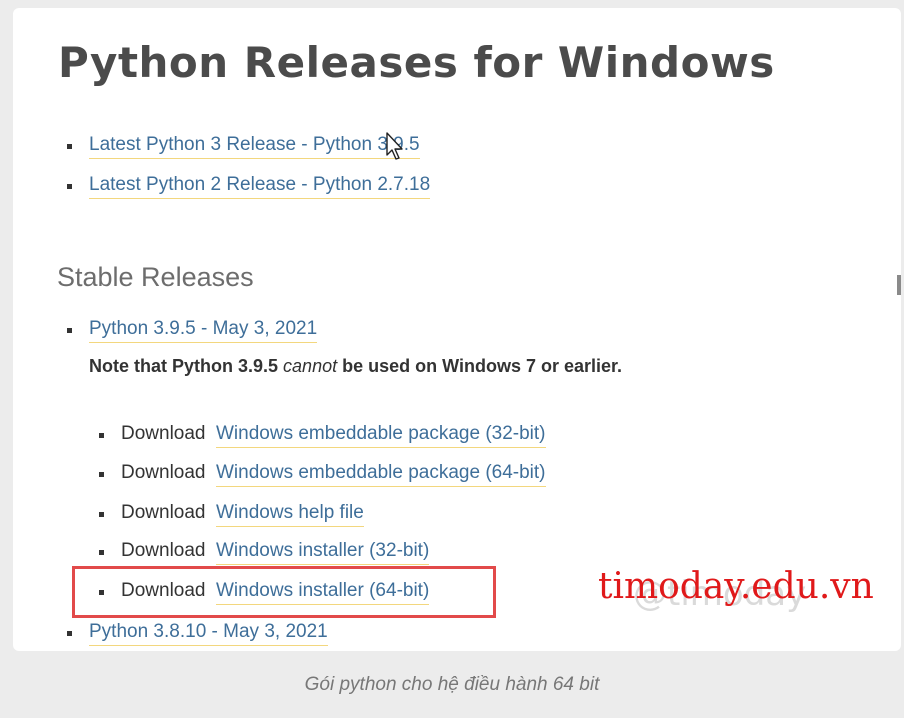 This screenshot has width=904, height=718. I want to click on latest-python3-link: Latest Python 3 Release - Python 3.9.5, so click(254, 146).